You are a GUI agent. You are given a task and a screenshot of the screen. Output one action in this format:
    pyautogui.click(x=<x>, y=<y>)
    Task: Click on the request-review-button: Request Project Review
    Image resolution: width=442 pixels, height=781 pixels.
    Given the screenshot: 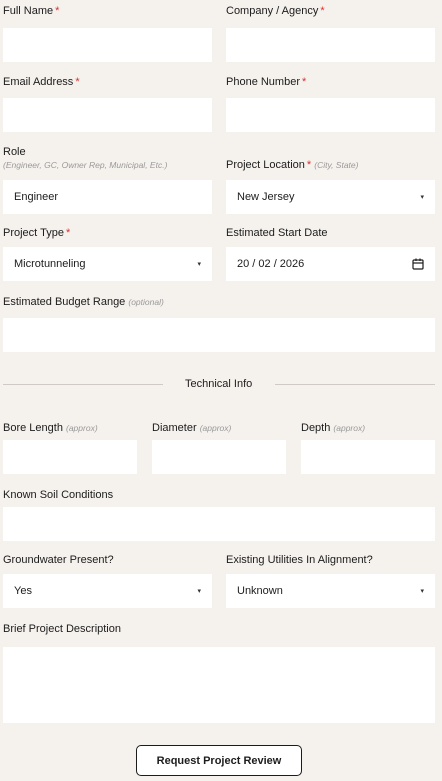 What is the action you would take?
    pyautogui.click(x=219, y=760)
    